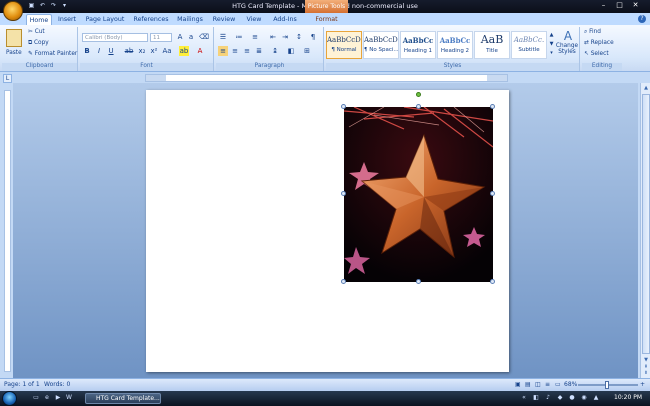  I want to click on tray-app-icon: ▲, so click(596, 398).